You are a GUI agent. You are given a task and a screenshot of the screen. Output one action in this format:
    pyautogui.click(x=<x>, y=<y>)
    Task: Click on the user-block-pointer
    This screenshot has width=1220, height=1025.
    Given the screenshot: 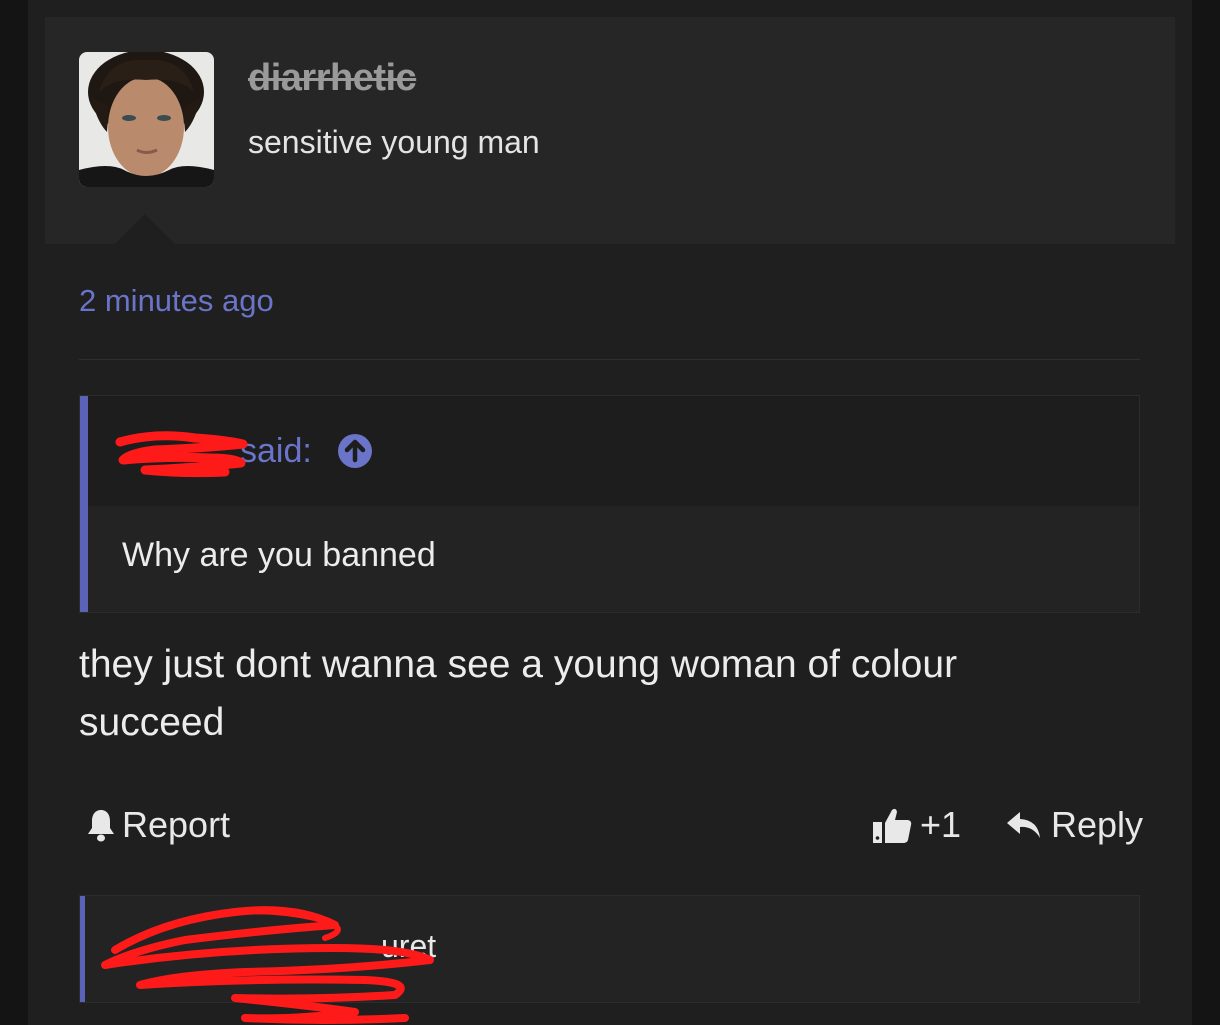 What is the action you would take?
    pyautogui.click(x=145, y=229)
    